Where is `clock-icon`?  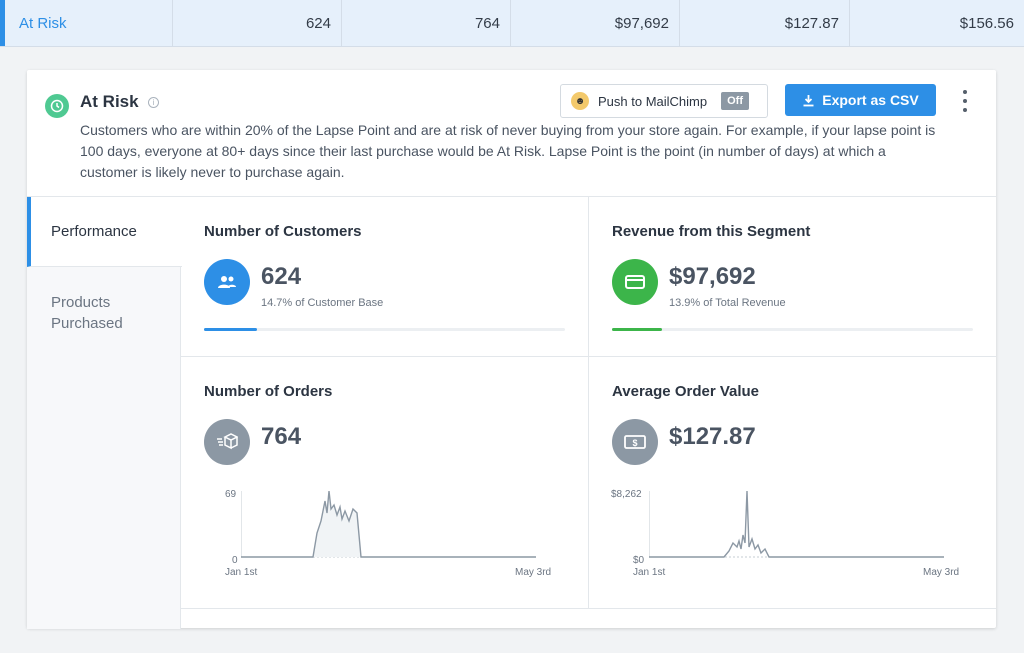
clock-icon is located at coordinates (57, 106).